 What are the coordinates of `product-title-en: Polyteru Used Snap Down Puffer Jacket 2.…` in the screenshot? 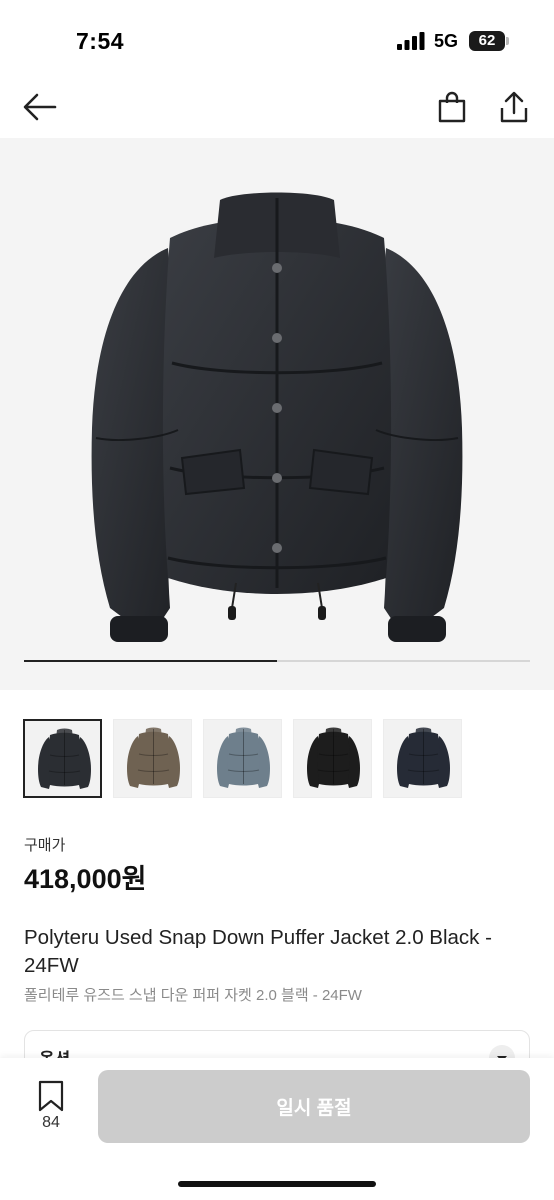 It's located at (258, 951).